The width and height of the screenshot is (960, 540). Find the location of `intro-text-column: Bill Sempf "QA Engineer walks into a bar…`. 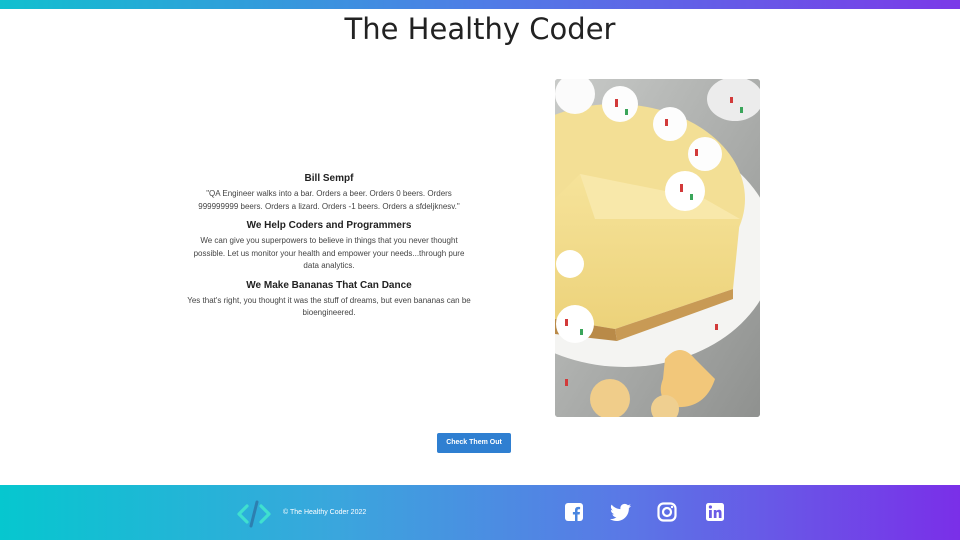

intro-text-column: Bill Sempf "QA Engineer walks into a bar… is located at coordinates (329, 249).